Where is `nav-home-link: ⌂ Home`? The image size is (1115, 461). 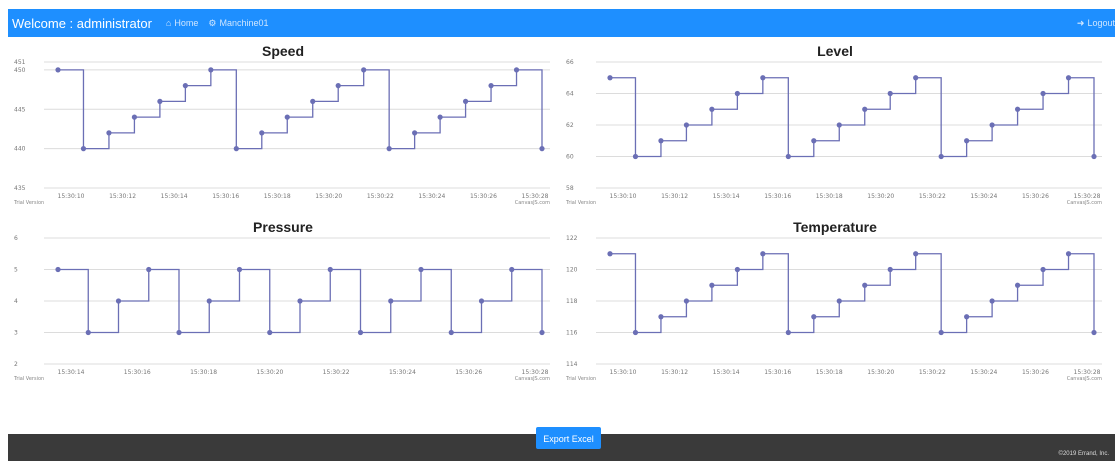
nav-home-link: ⌂ Home is located at coordinates (182, 23).